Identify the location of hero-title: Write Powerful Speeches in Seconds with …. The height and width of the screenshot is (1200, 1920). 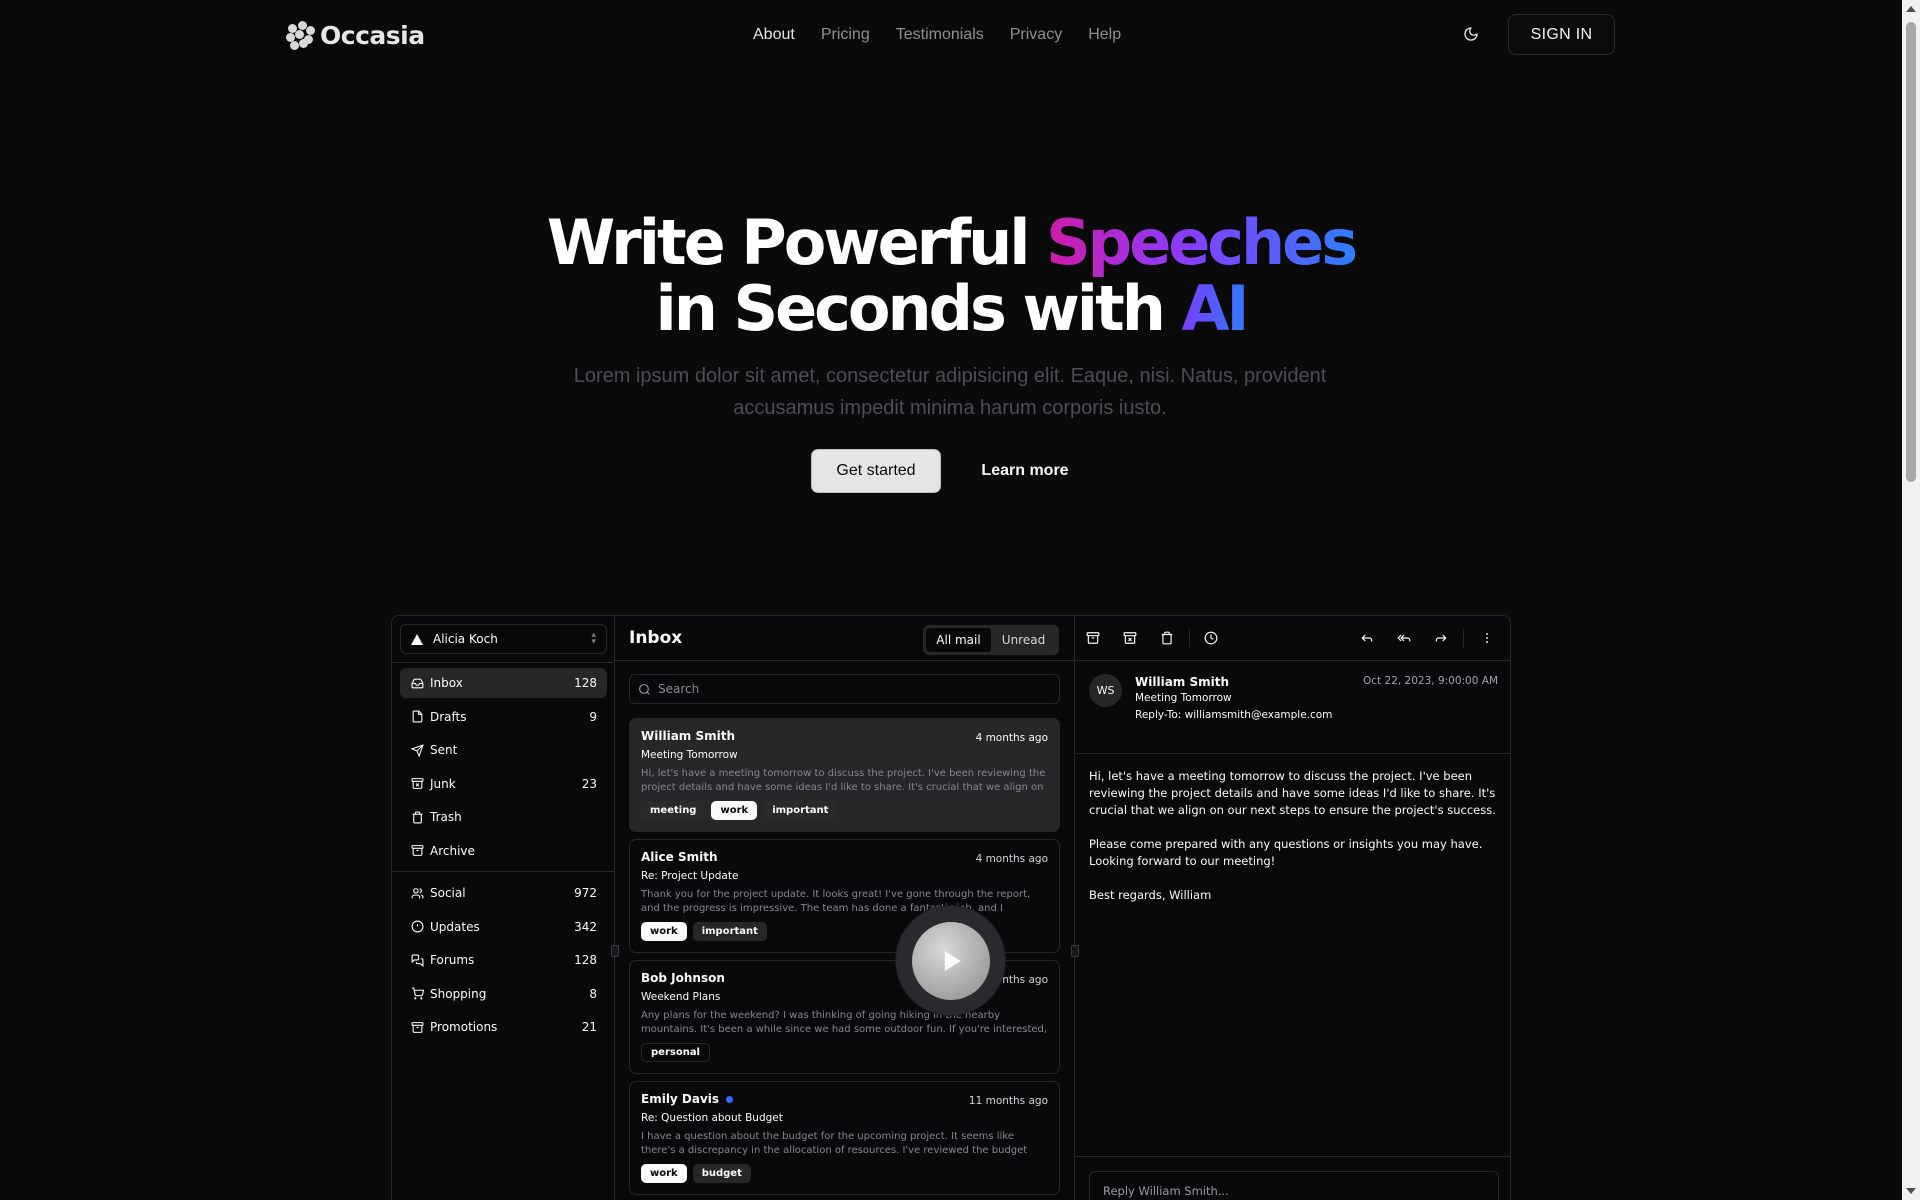
(951, 276).